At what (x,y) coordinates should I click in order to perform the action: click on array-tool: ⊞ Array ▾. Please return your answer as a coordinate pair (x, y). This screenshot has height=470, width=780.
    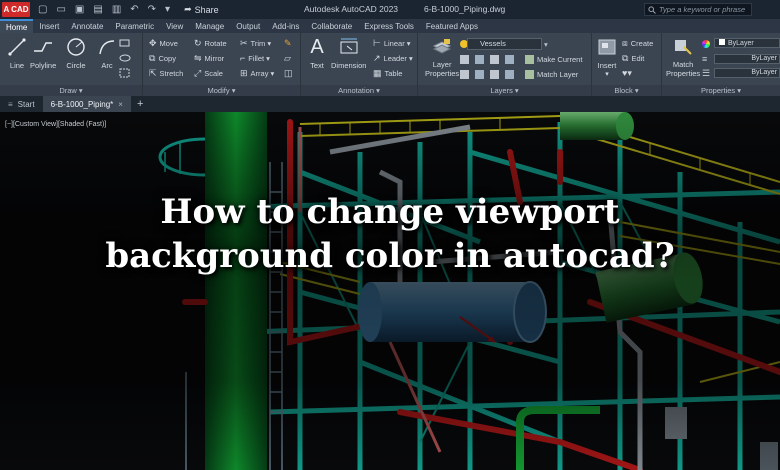
    Looking at the image, I should click on (257, 73).